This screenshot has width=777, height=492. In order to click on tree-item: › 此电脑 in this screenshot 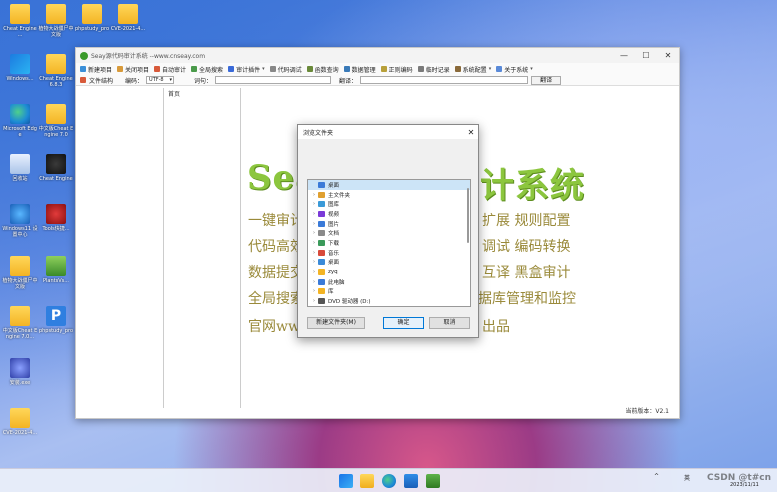, I will do `click(389, 282)`.